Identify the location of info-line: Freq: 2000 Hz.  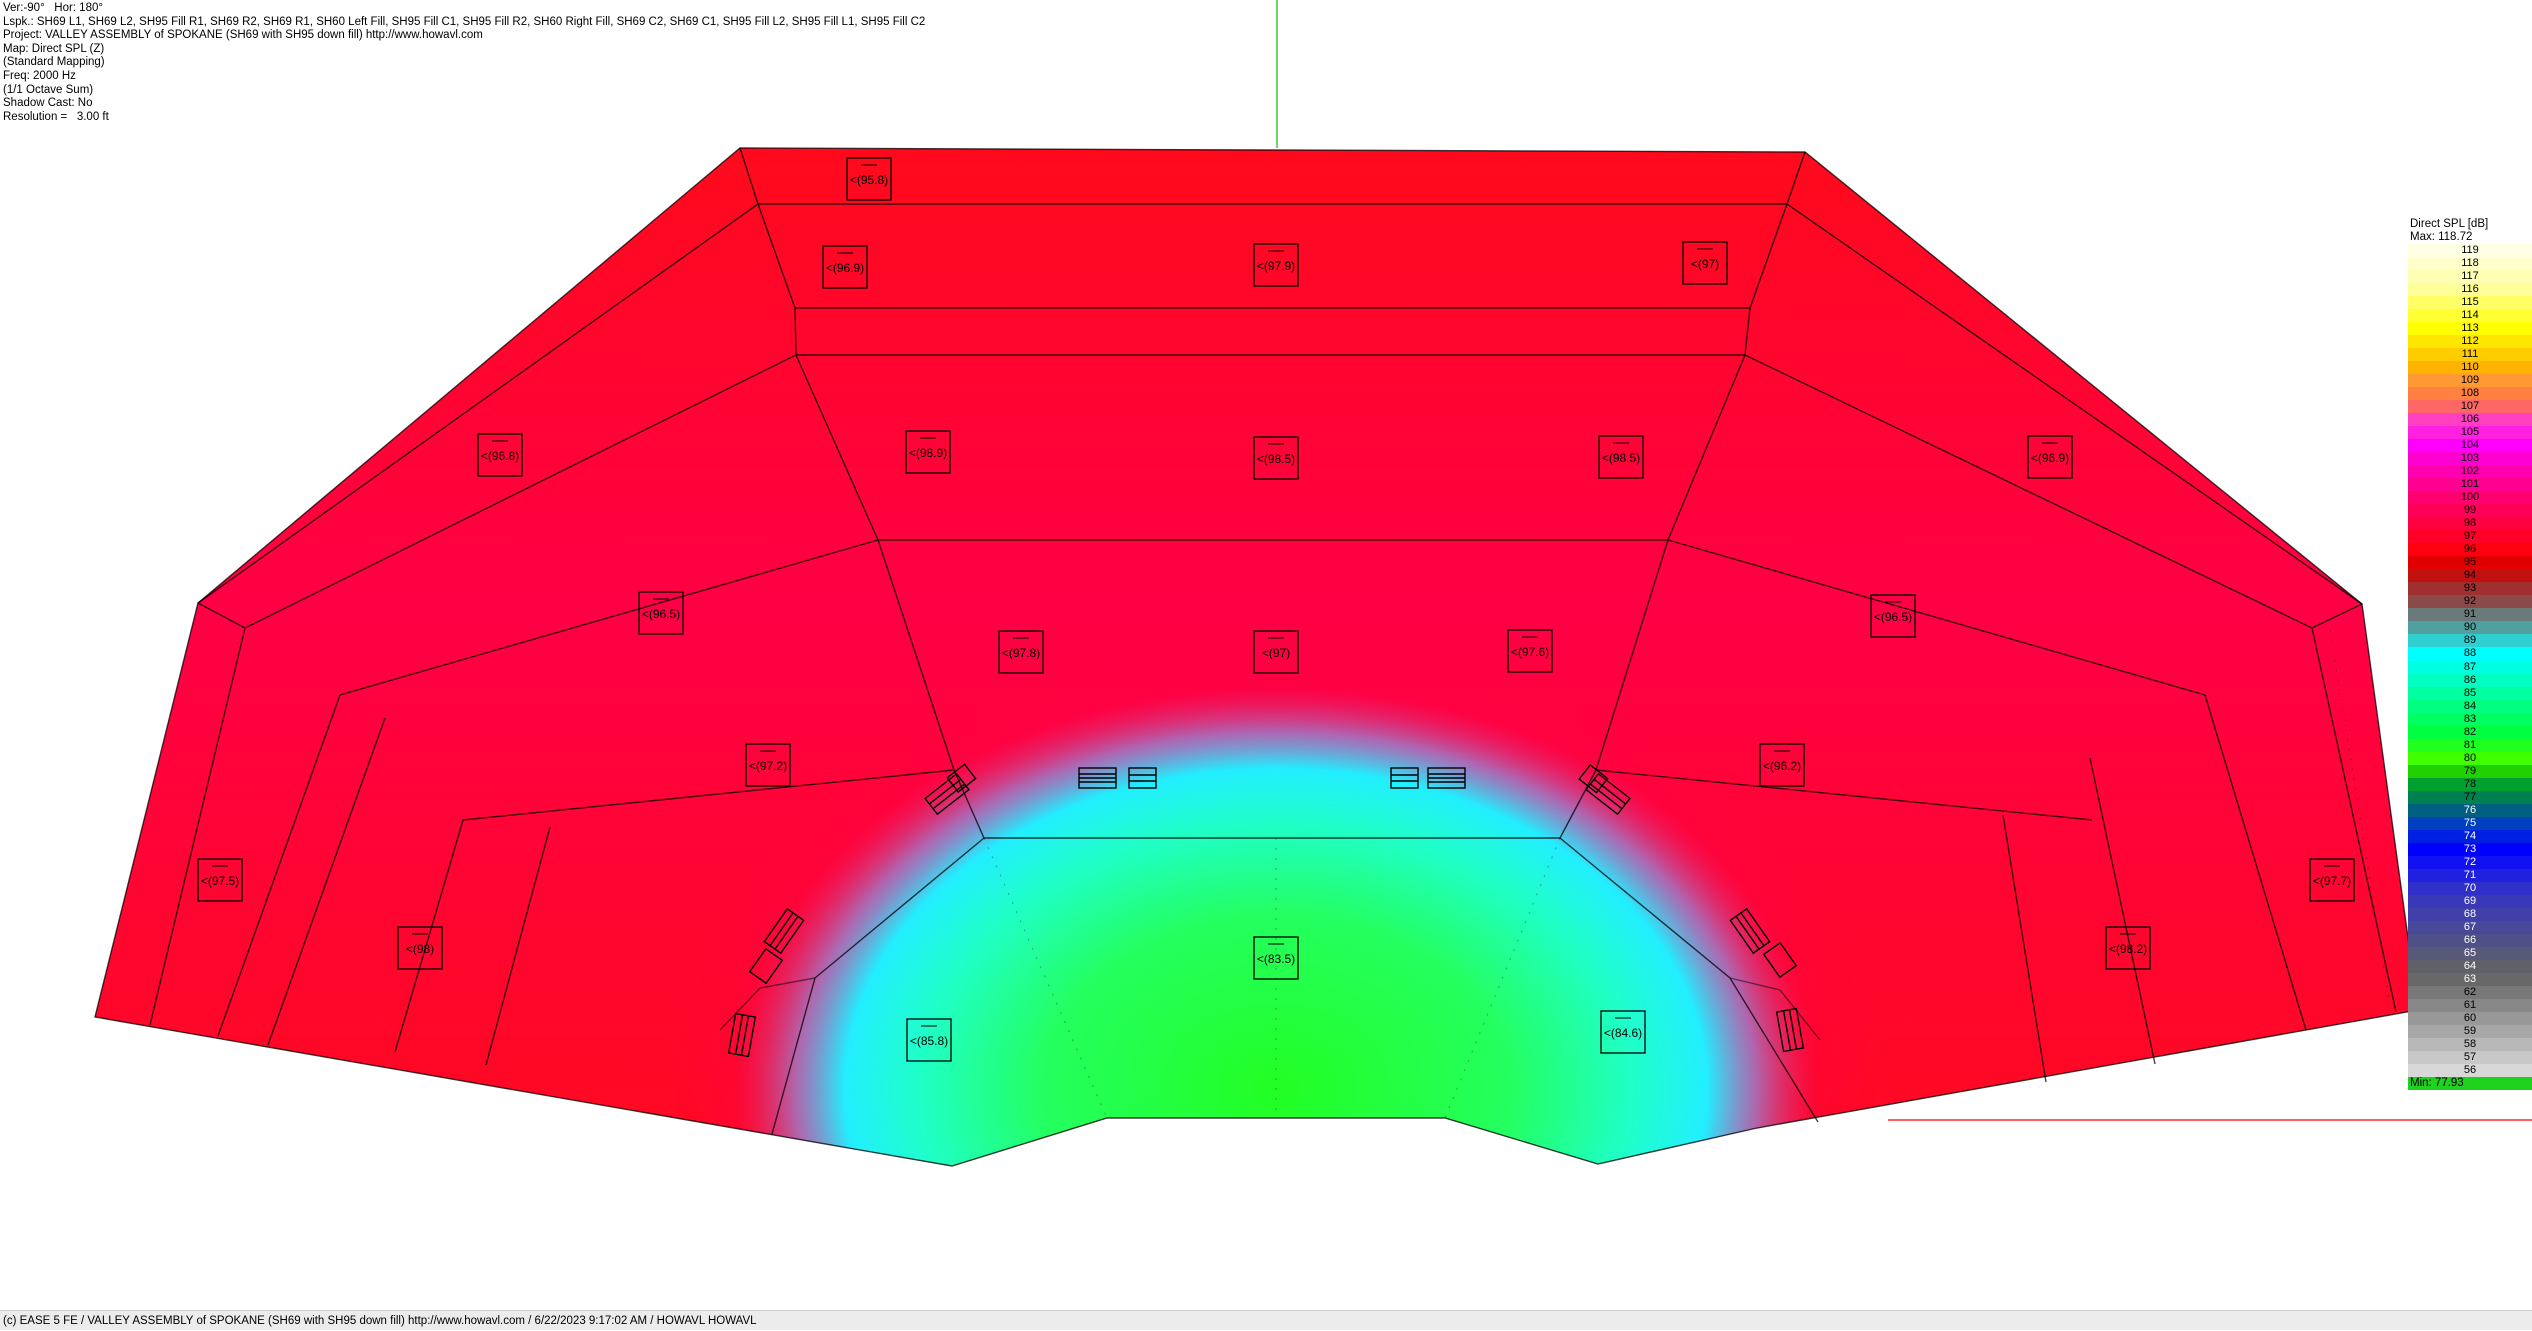
(39, 75).